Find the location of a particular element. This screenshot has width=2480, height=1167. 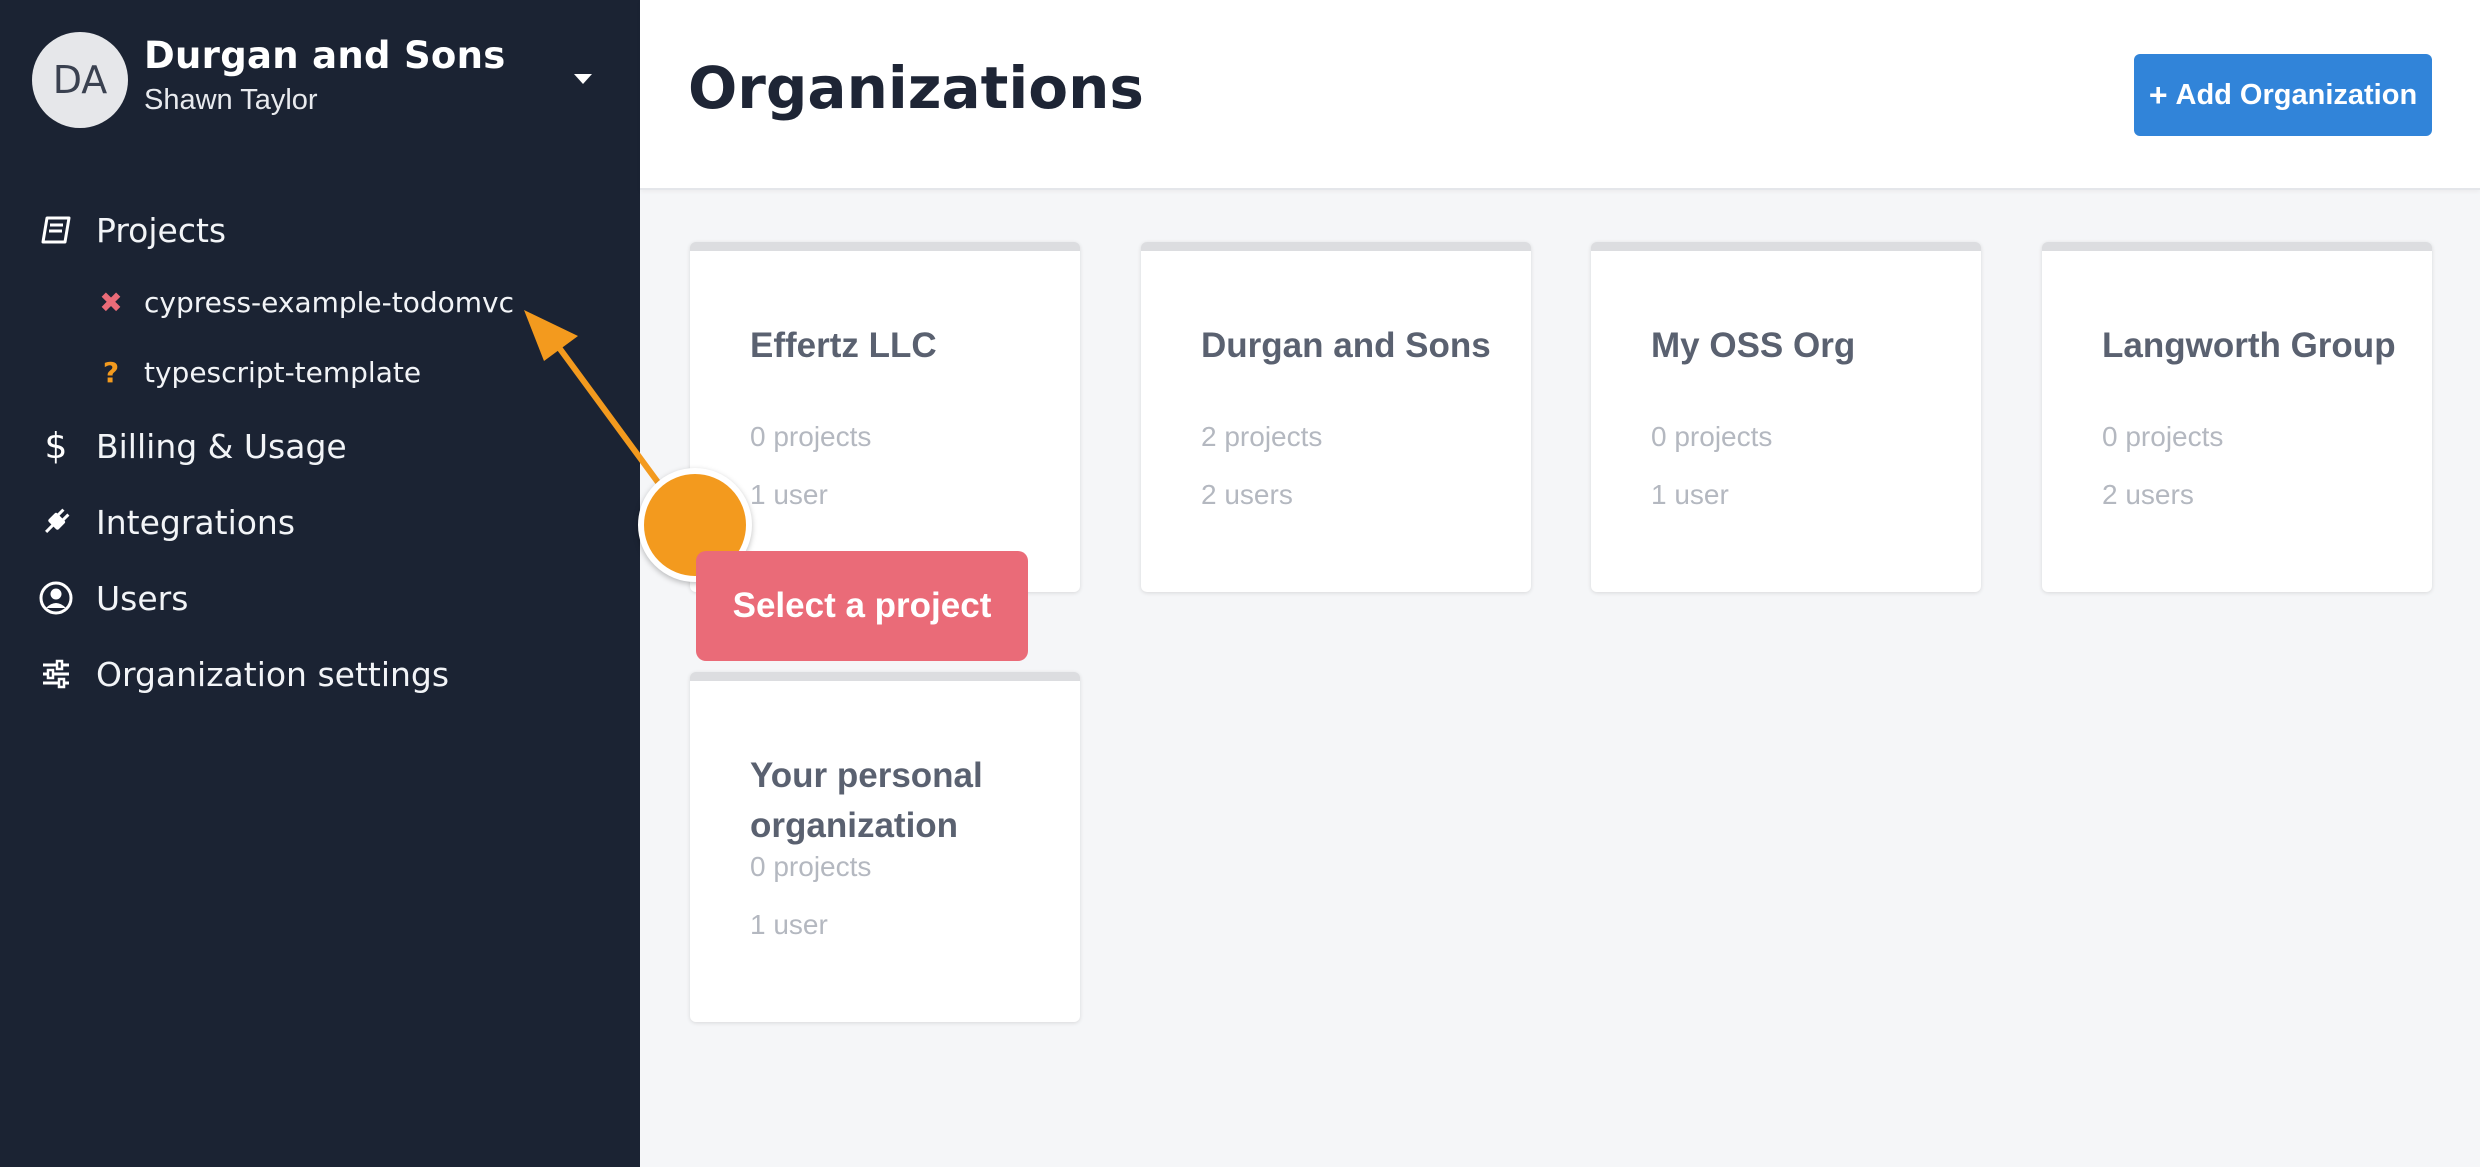

project-count: 2 projects is located at coordinates (1262, 436).